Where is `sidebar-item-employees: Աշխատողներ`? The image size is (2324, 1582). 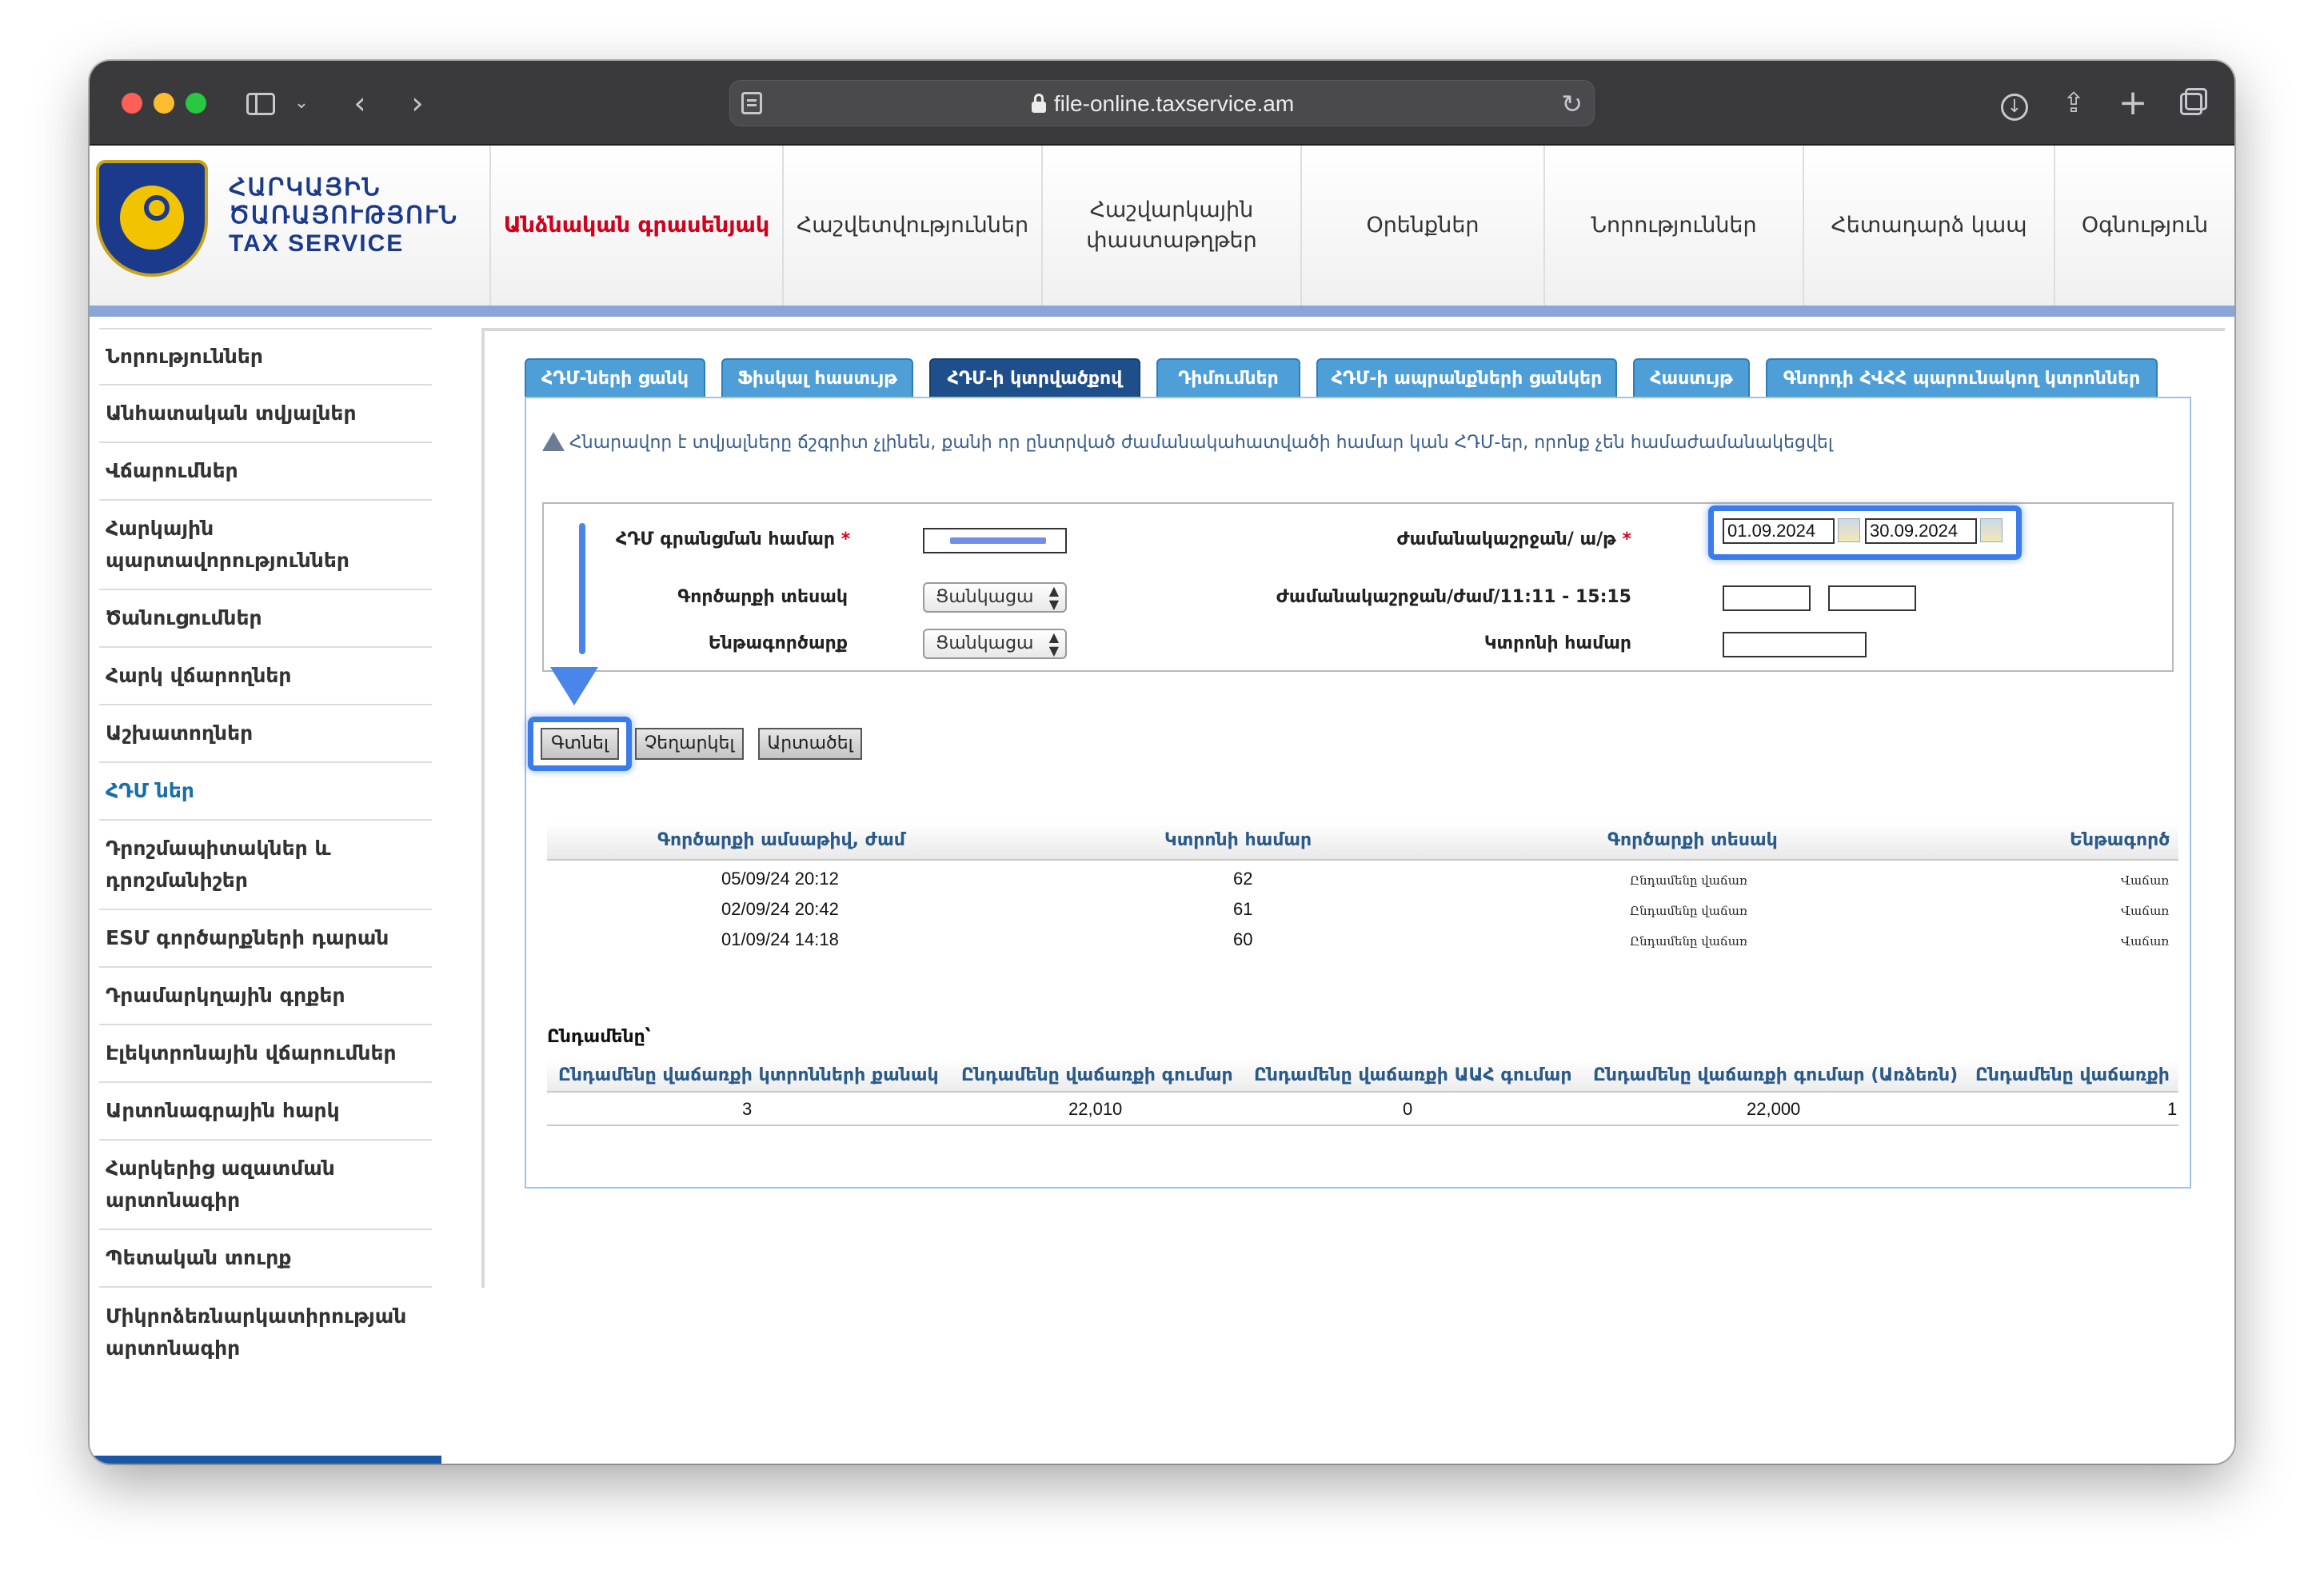 sidebar-item-employees: Աշխատողներ is located at coordinates (265, 734).